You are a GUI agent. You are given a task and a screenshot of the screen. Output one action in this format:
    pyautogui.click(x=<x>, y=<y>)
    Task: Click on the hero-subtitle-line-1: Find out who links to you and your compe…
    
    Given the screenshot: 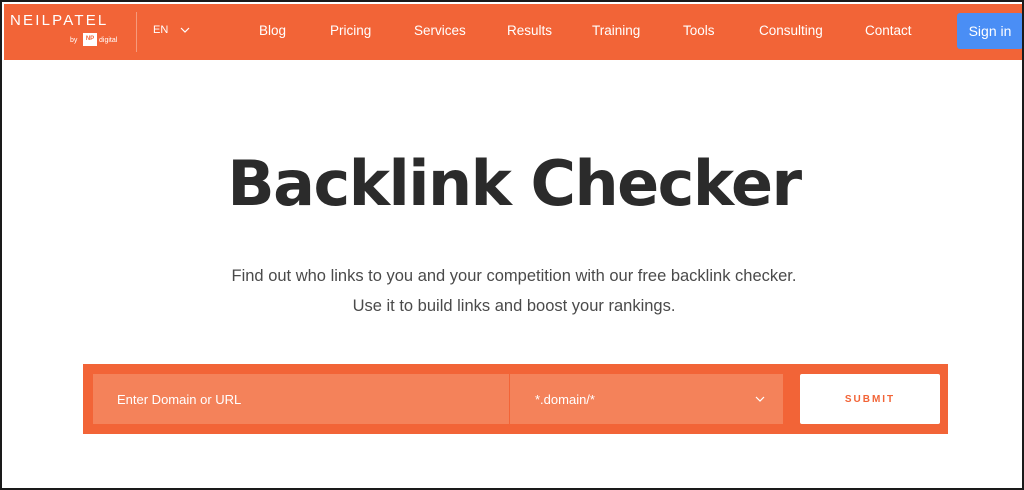 What is the action you would take?
    pyautogui.click(x=514, y=276)
    